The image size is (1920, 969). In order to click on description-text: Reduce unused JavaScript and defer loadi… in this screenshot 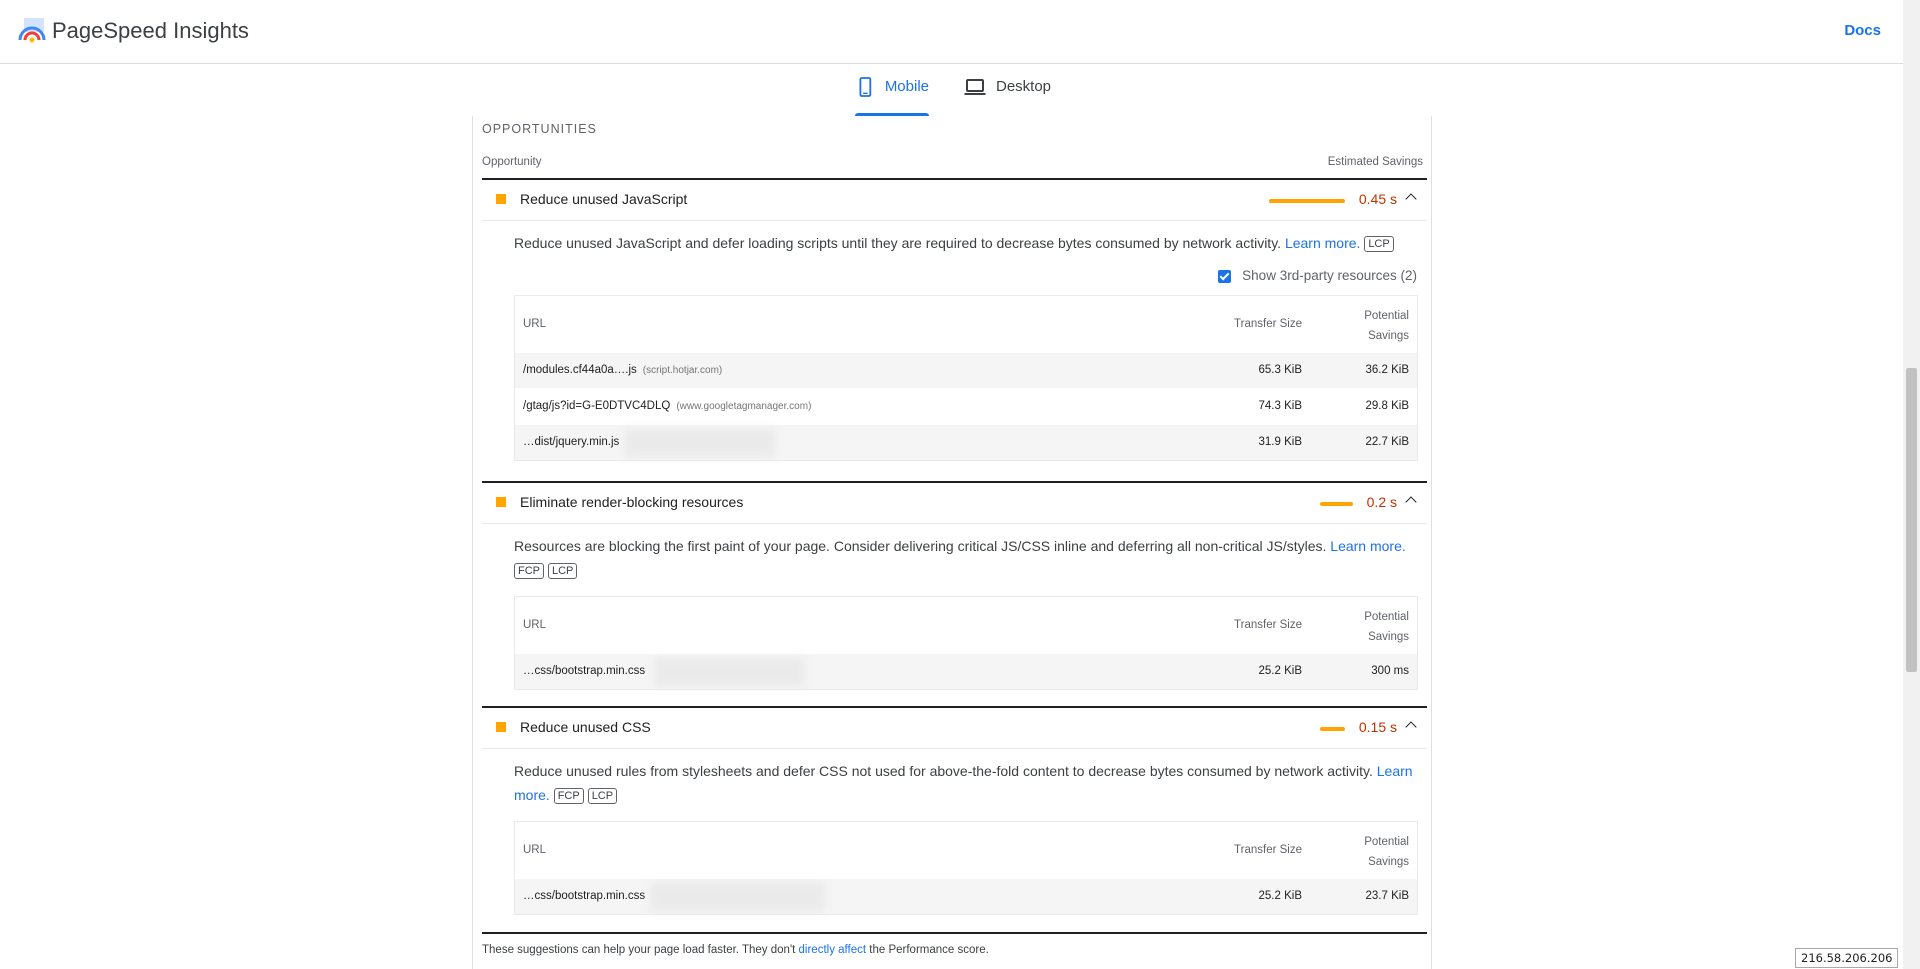, I will do `click(899, 243)`.